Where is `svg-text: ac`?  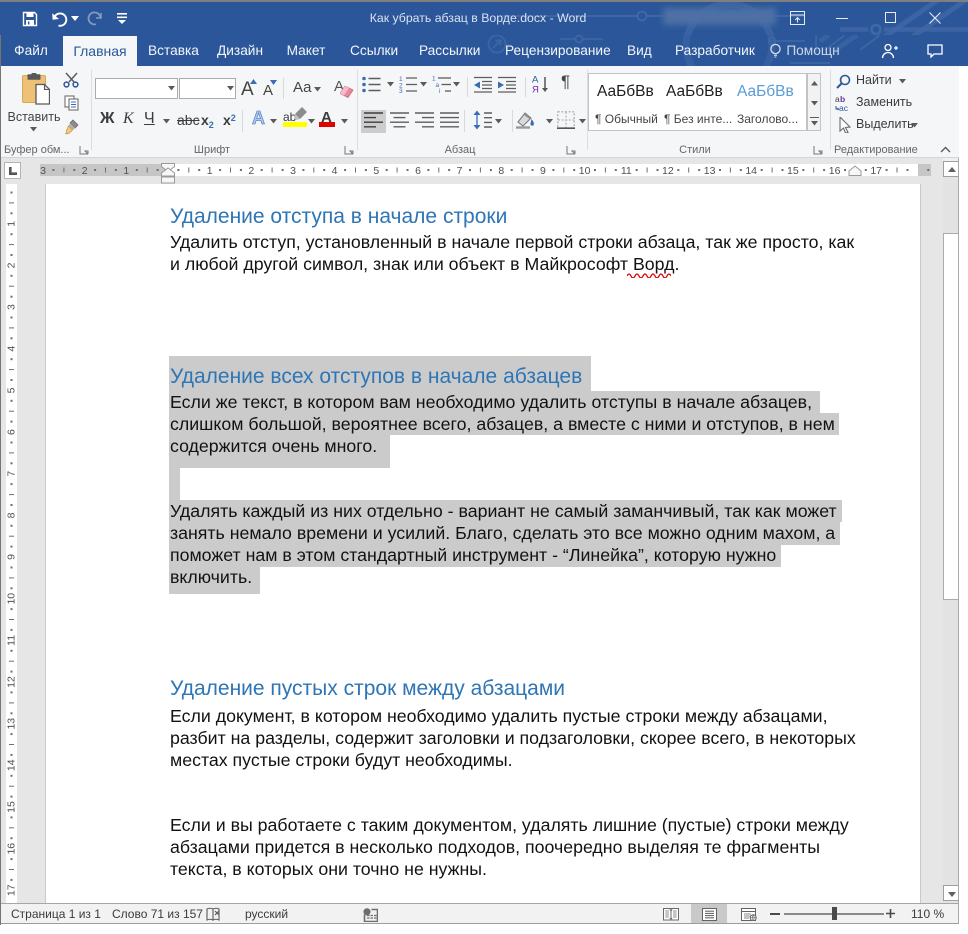
svg-text: ac is located at coordinates (844, 107).